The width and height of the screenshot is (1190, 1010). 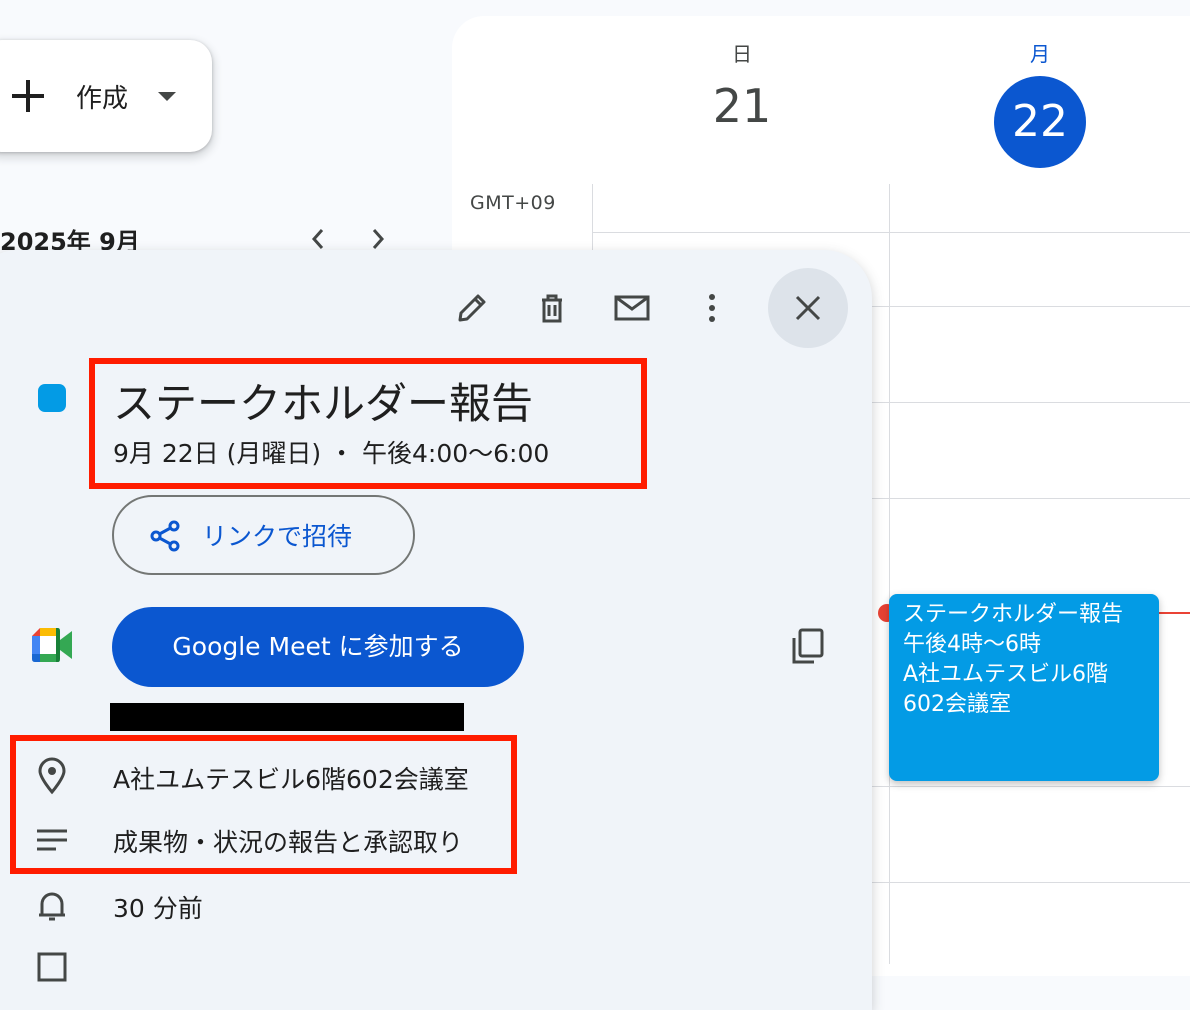 What do you see at coordinates (513, 203) in the screenshot?
I see `timezone-label: GMT+09` at bounding box center [513, 203].